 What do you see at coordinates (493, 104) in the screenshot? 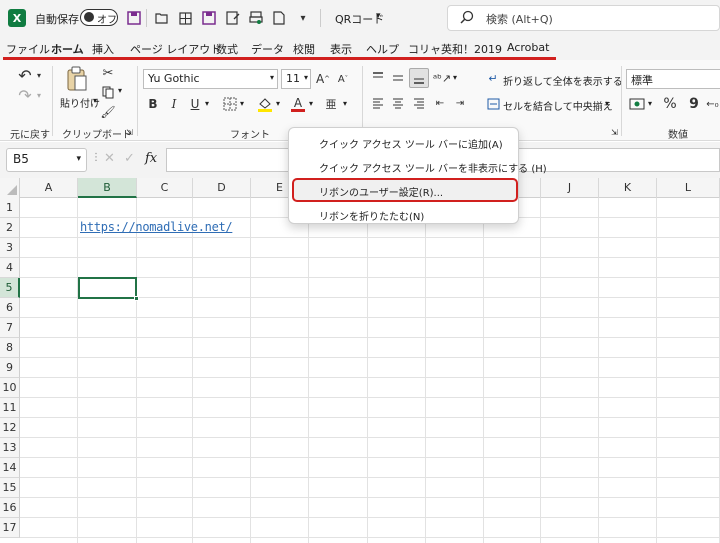
I see `merge-center-icon` at bounding box center [493, 104].